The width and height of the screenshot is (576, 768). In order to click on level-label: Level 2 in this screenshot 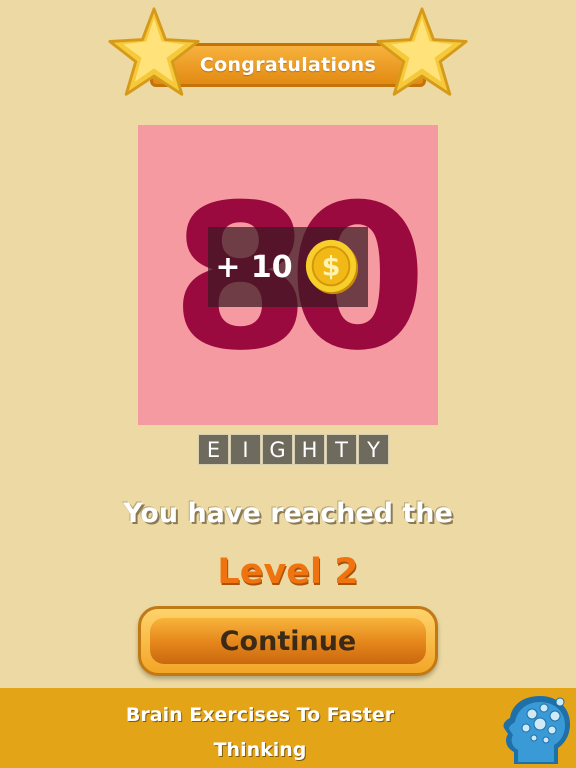, I will do `click(288, 572)`.